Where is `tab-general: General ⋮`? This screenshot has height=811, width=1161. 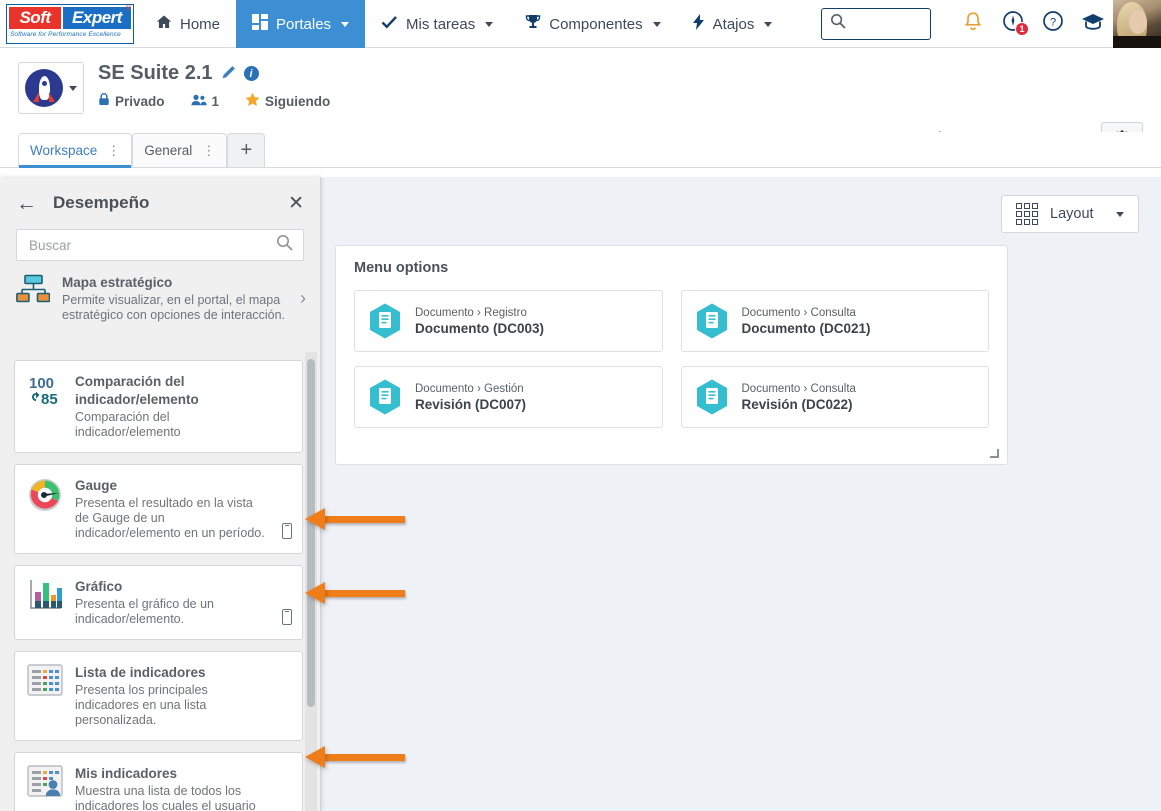
tab-general: General ⋮ is located at coordinates (180, 150).